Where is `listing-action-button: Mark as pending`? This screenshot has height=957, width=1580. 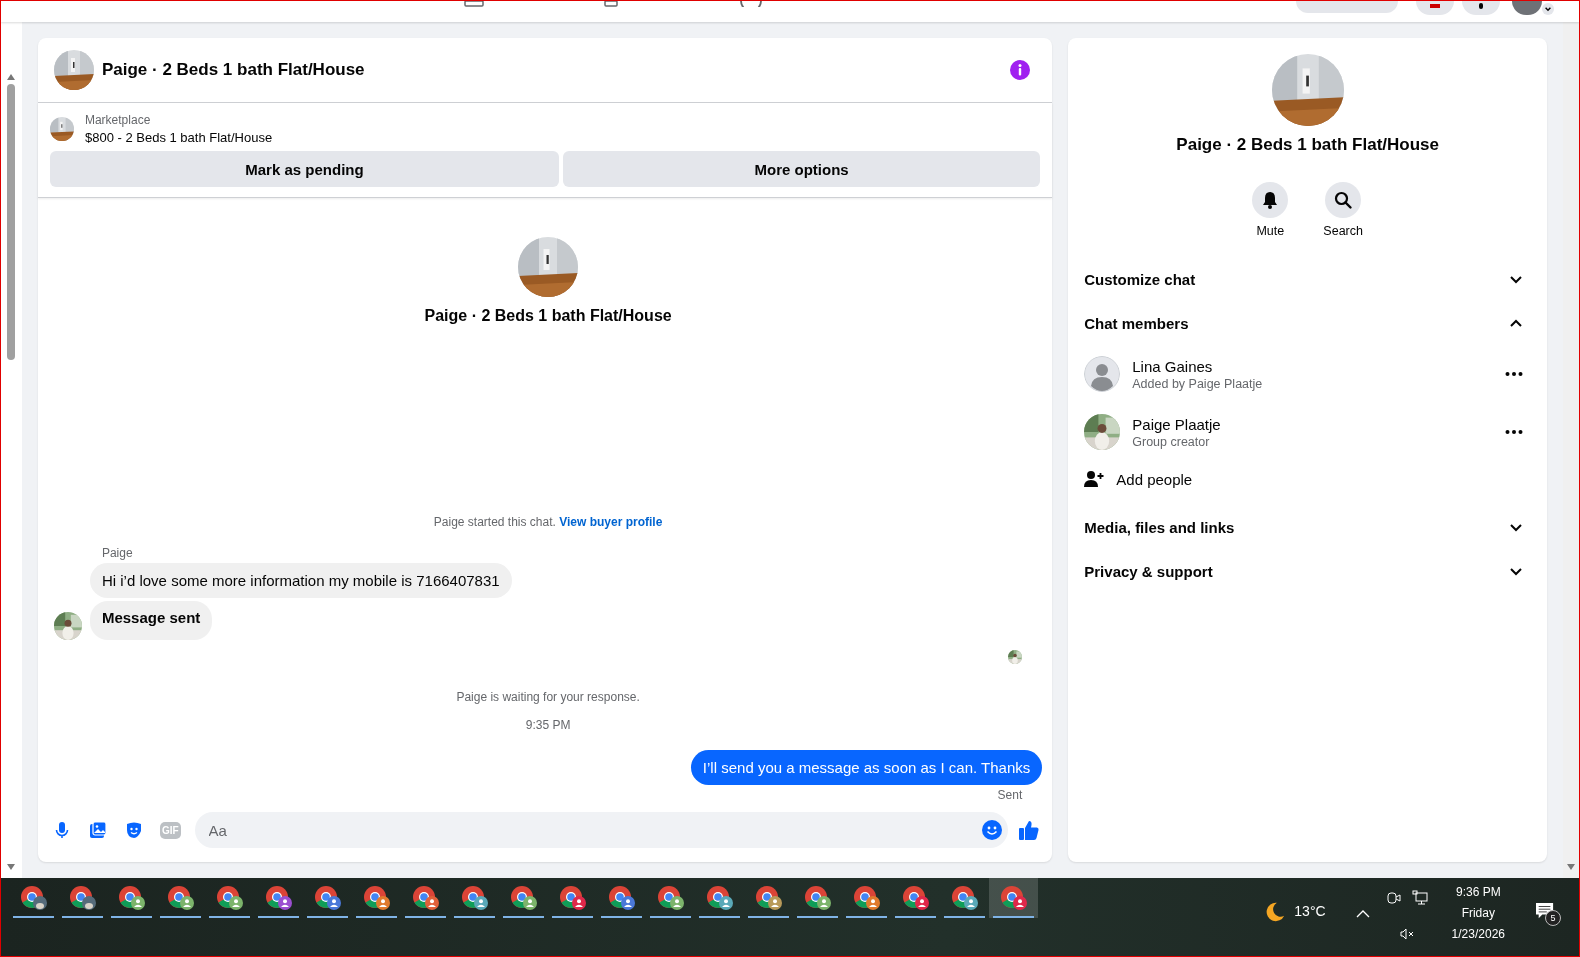
listing-action-button: Mark as pending is located at coordinates (304, 169).